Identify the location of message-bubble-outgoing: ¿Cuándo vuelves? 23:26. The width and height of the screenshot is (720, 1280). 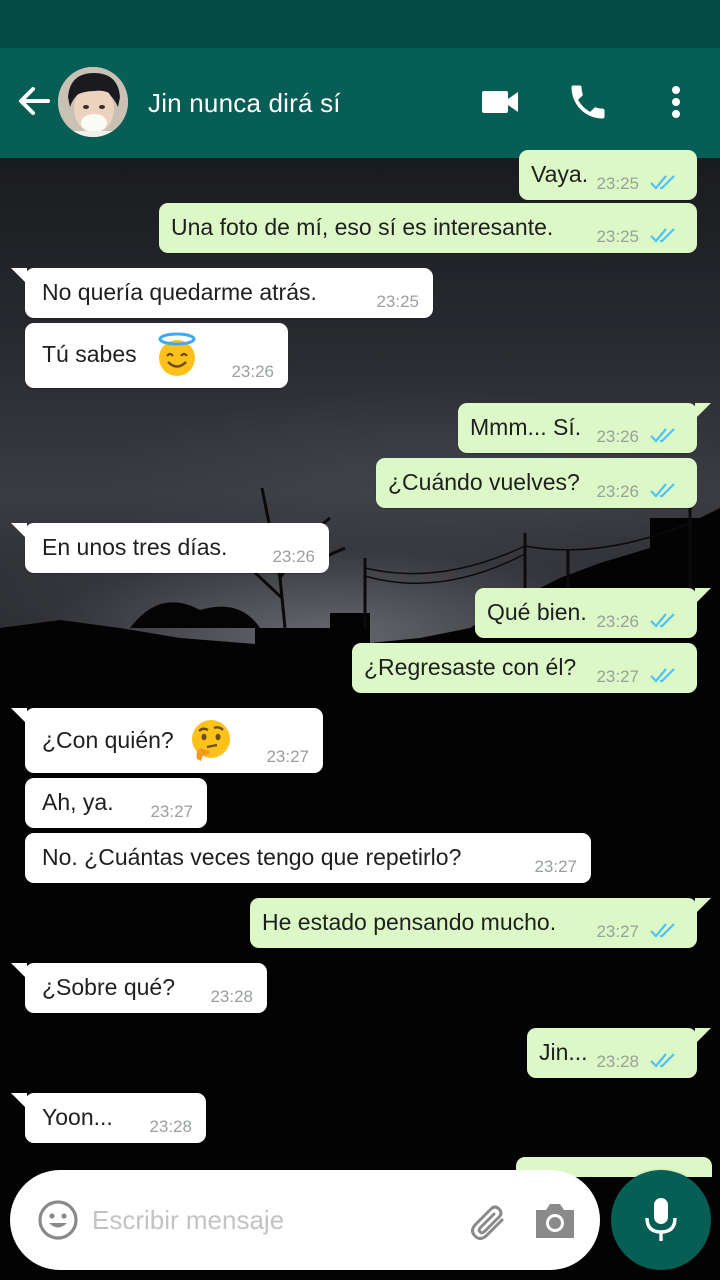
(536, 483).